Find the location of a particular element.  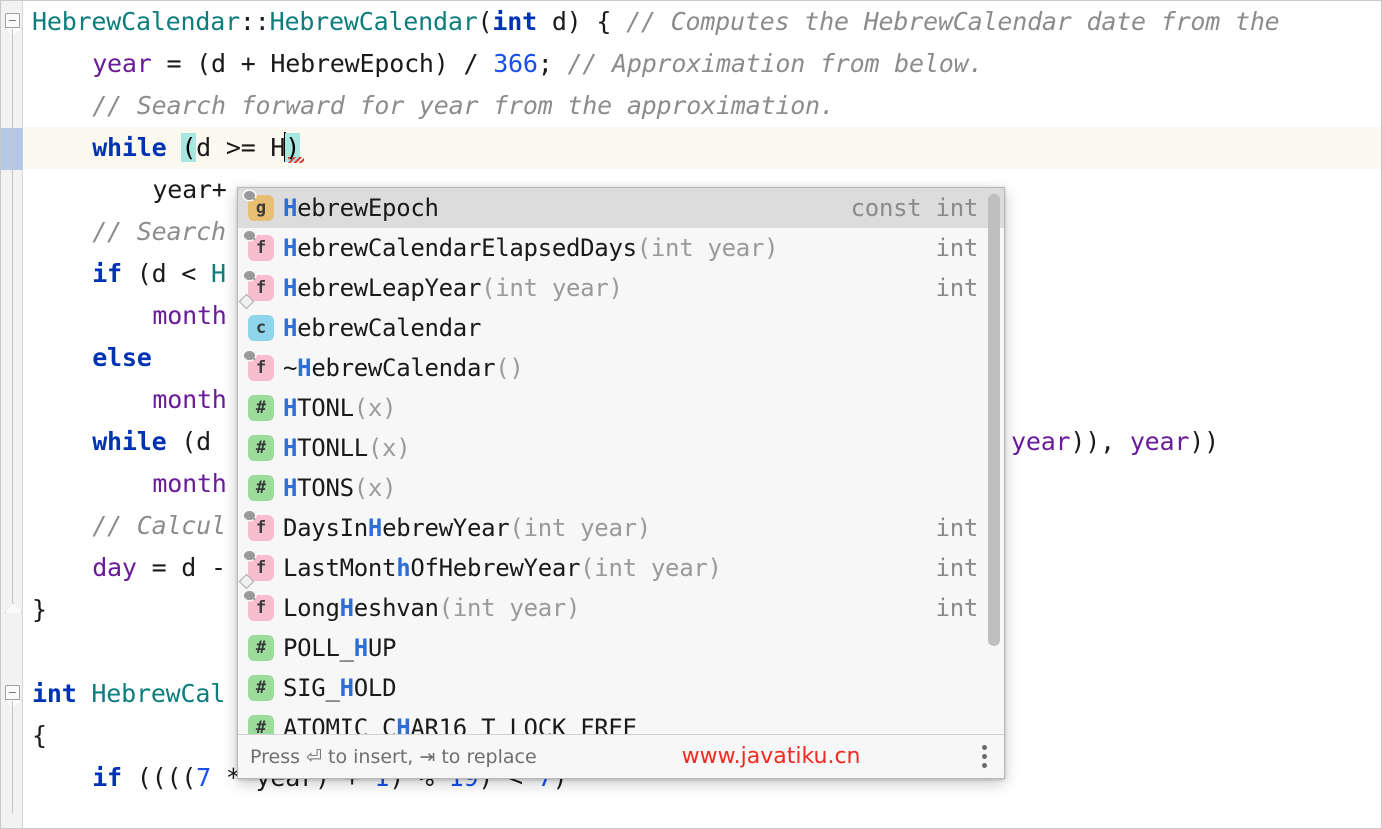

completion-item-label: HTONLL(x) is located at coordinates (347, 448).